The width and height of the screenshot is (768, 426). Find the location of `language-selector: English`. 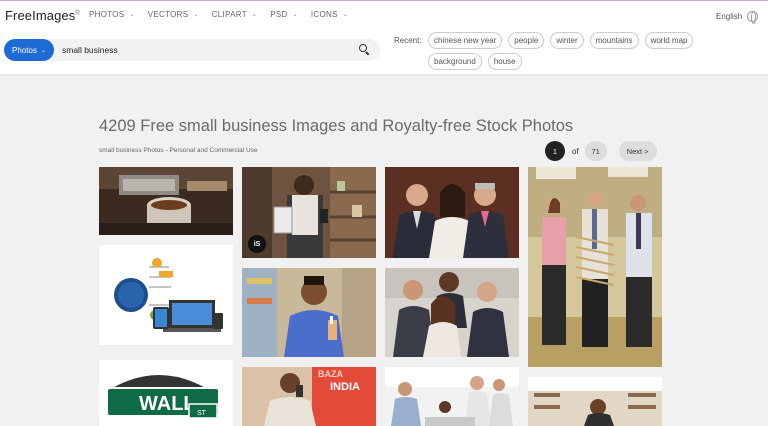

language-selector: English is located at coordinates (737, 17).